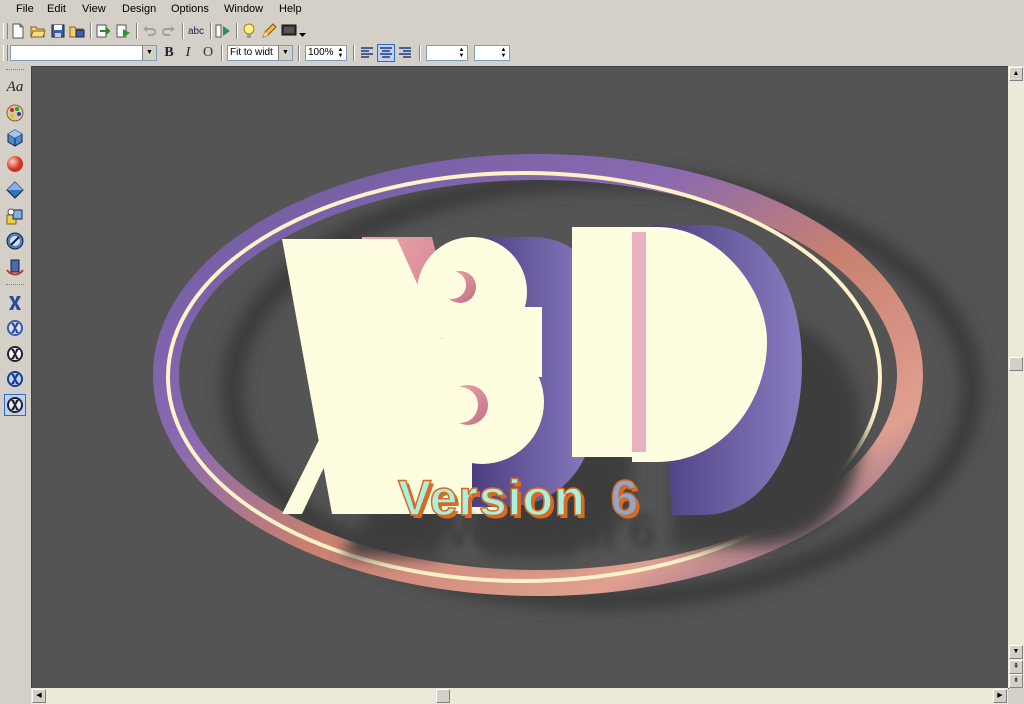 Image resolution: width=1024 pixels, height=704 pixels. I want to click on vertical-scrollbar: ▲ ▼ ⇞ ⇟, so click(1016, 377).